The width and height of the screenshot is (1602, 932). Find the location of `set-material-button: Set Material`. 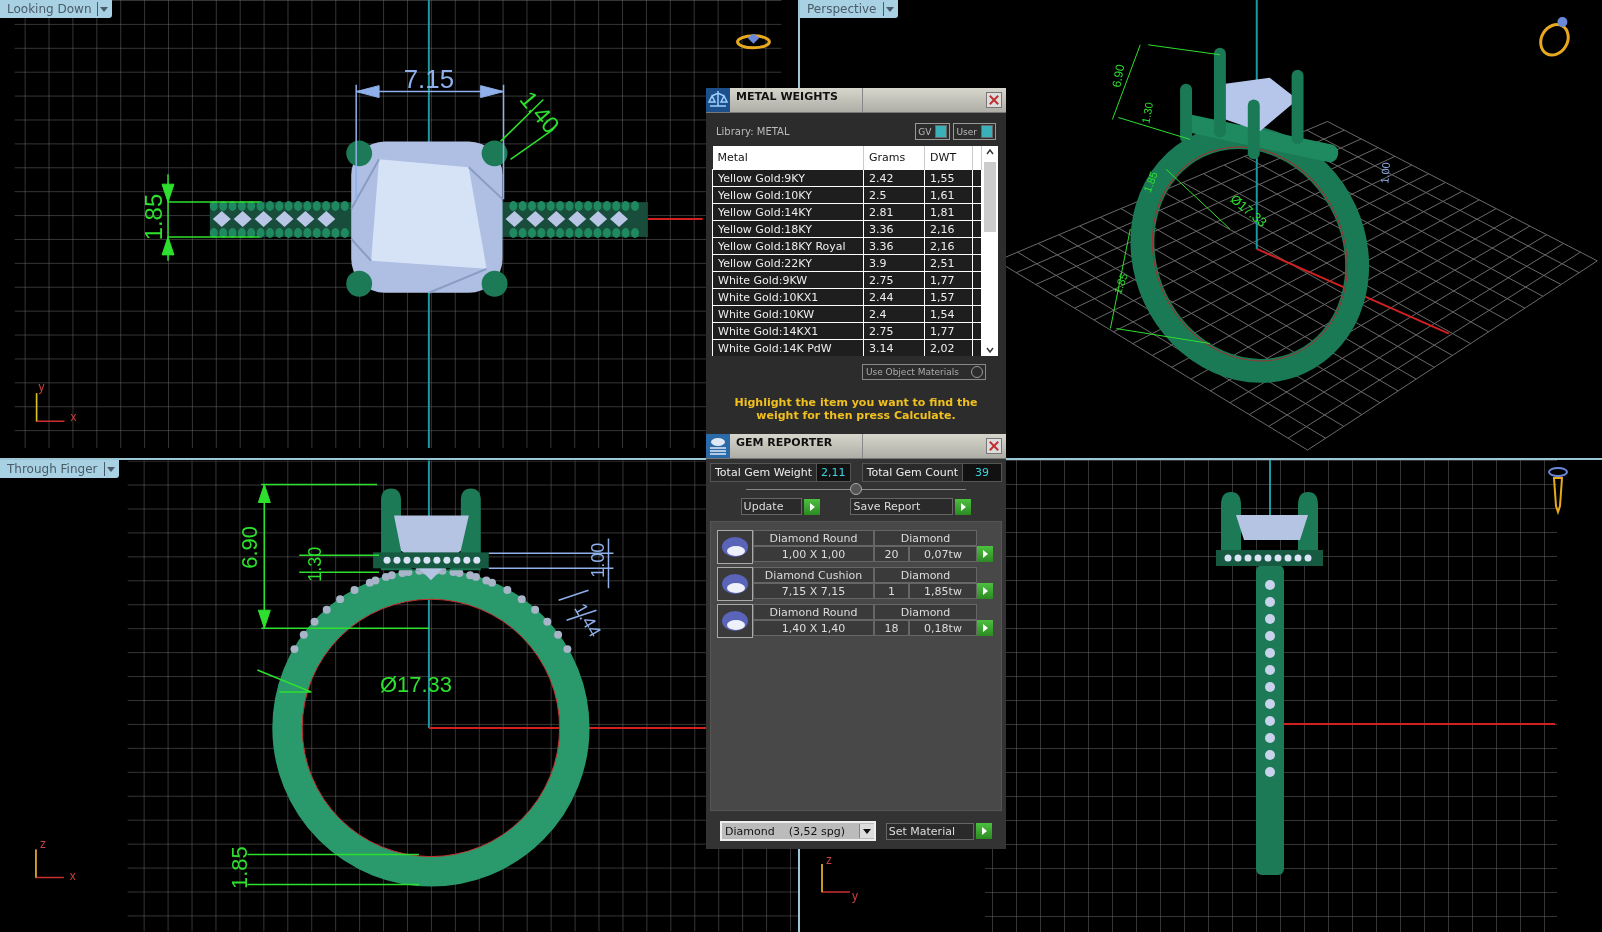

set-material-button: Set Material is located at coordinates (929, 831).